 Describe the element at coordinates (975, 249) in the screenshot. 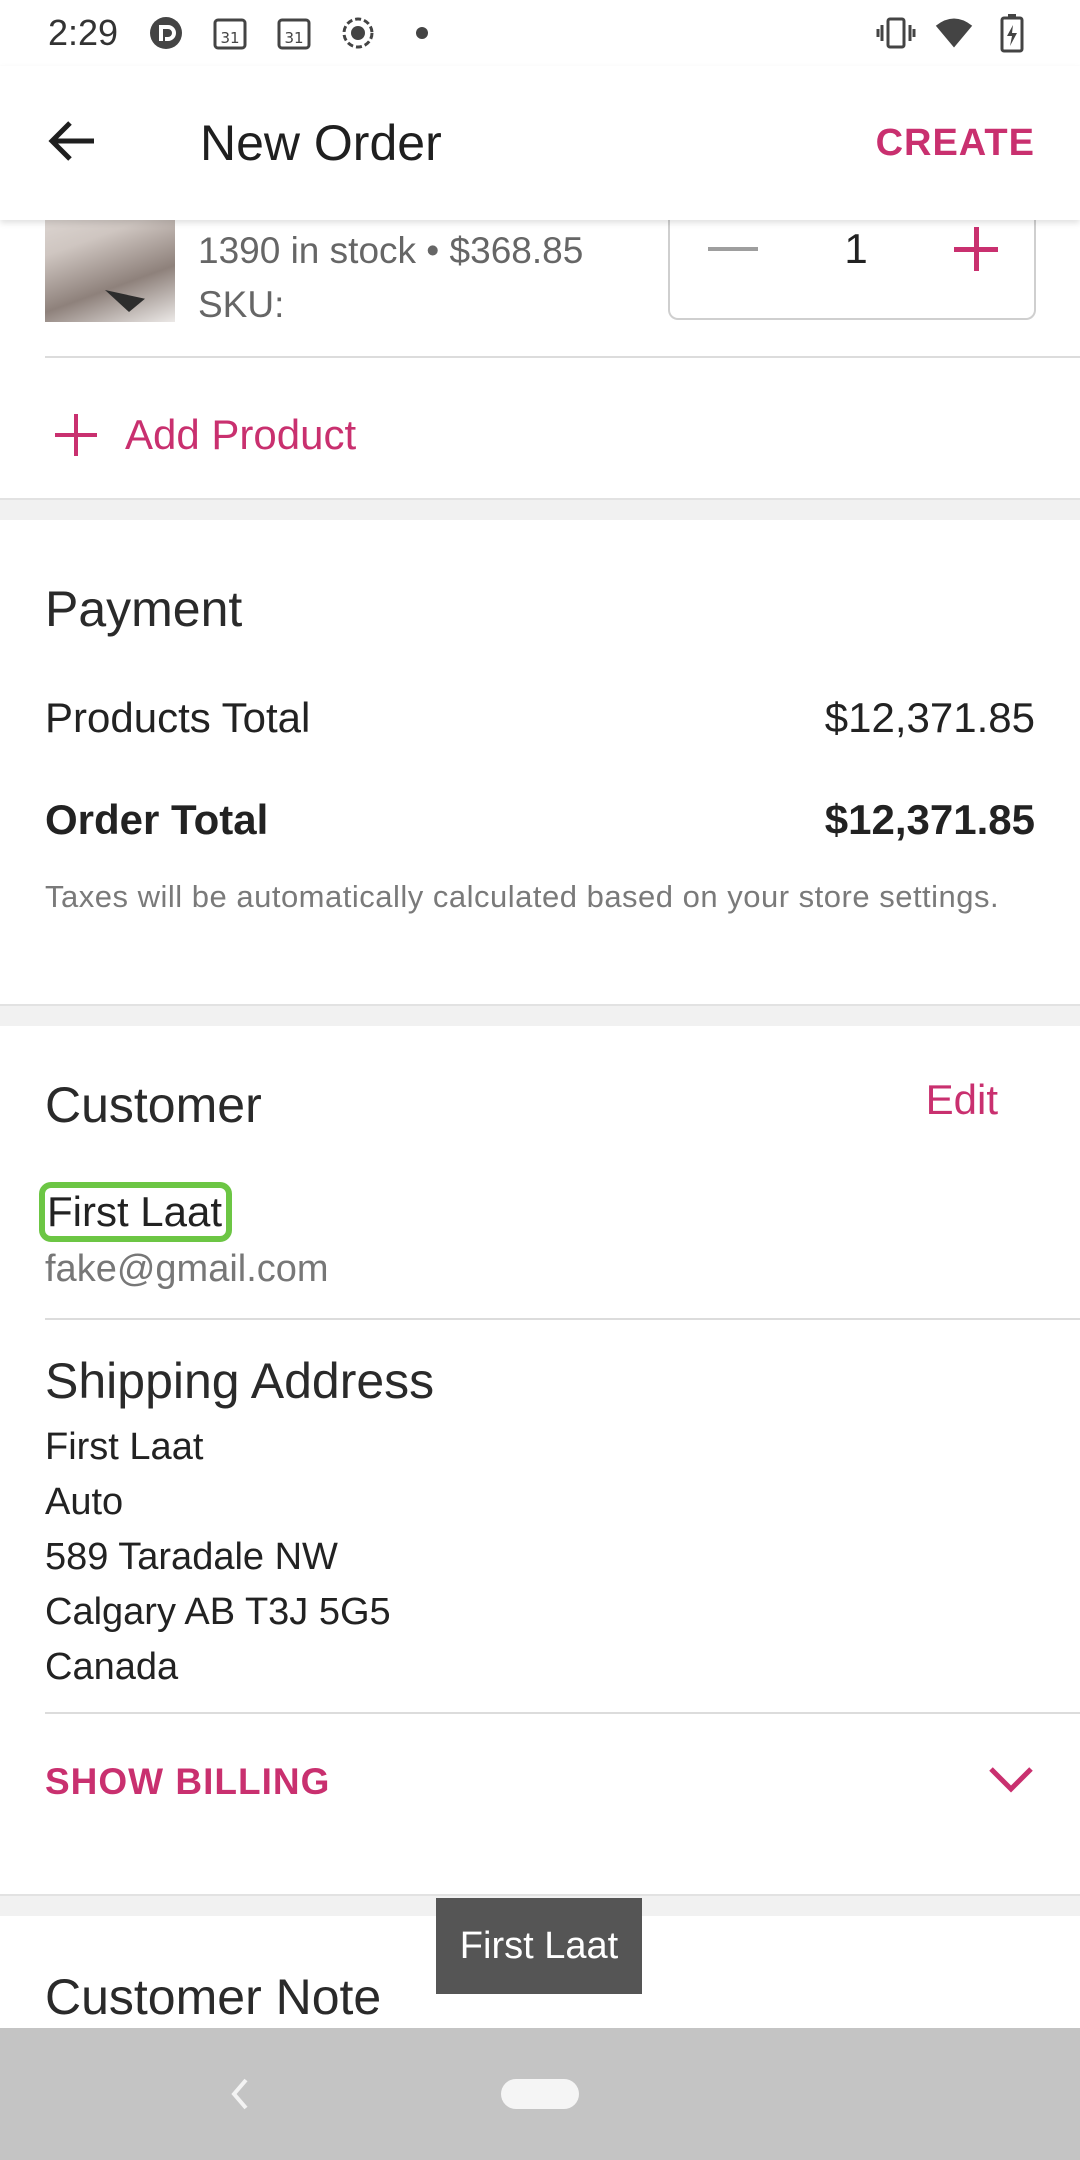

I see `increase-quantity-button` at that location.